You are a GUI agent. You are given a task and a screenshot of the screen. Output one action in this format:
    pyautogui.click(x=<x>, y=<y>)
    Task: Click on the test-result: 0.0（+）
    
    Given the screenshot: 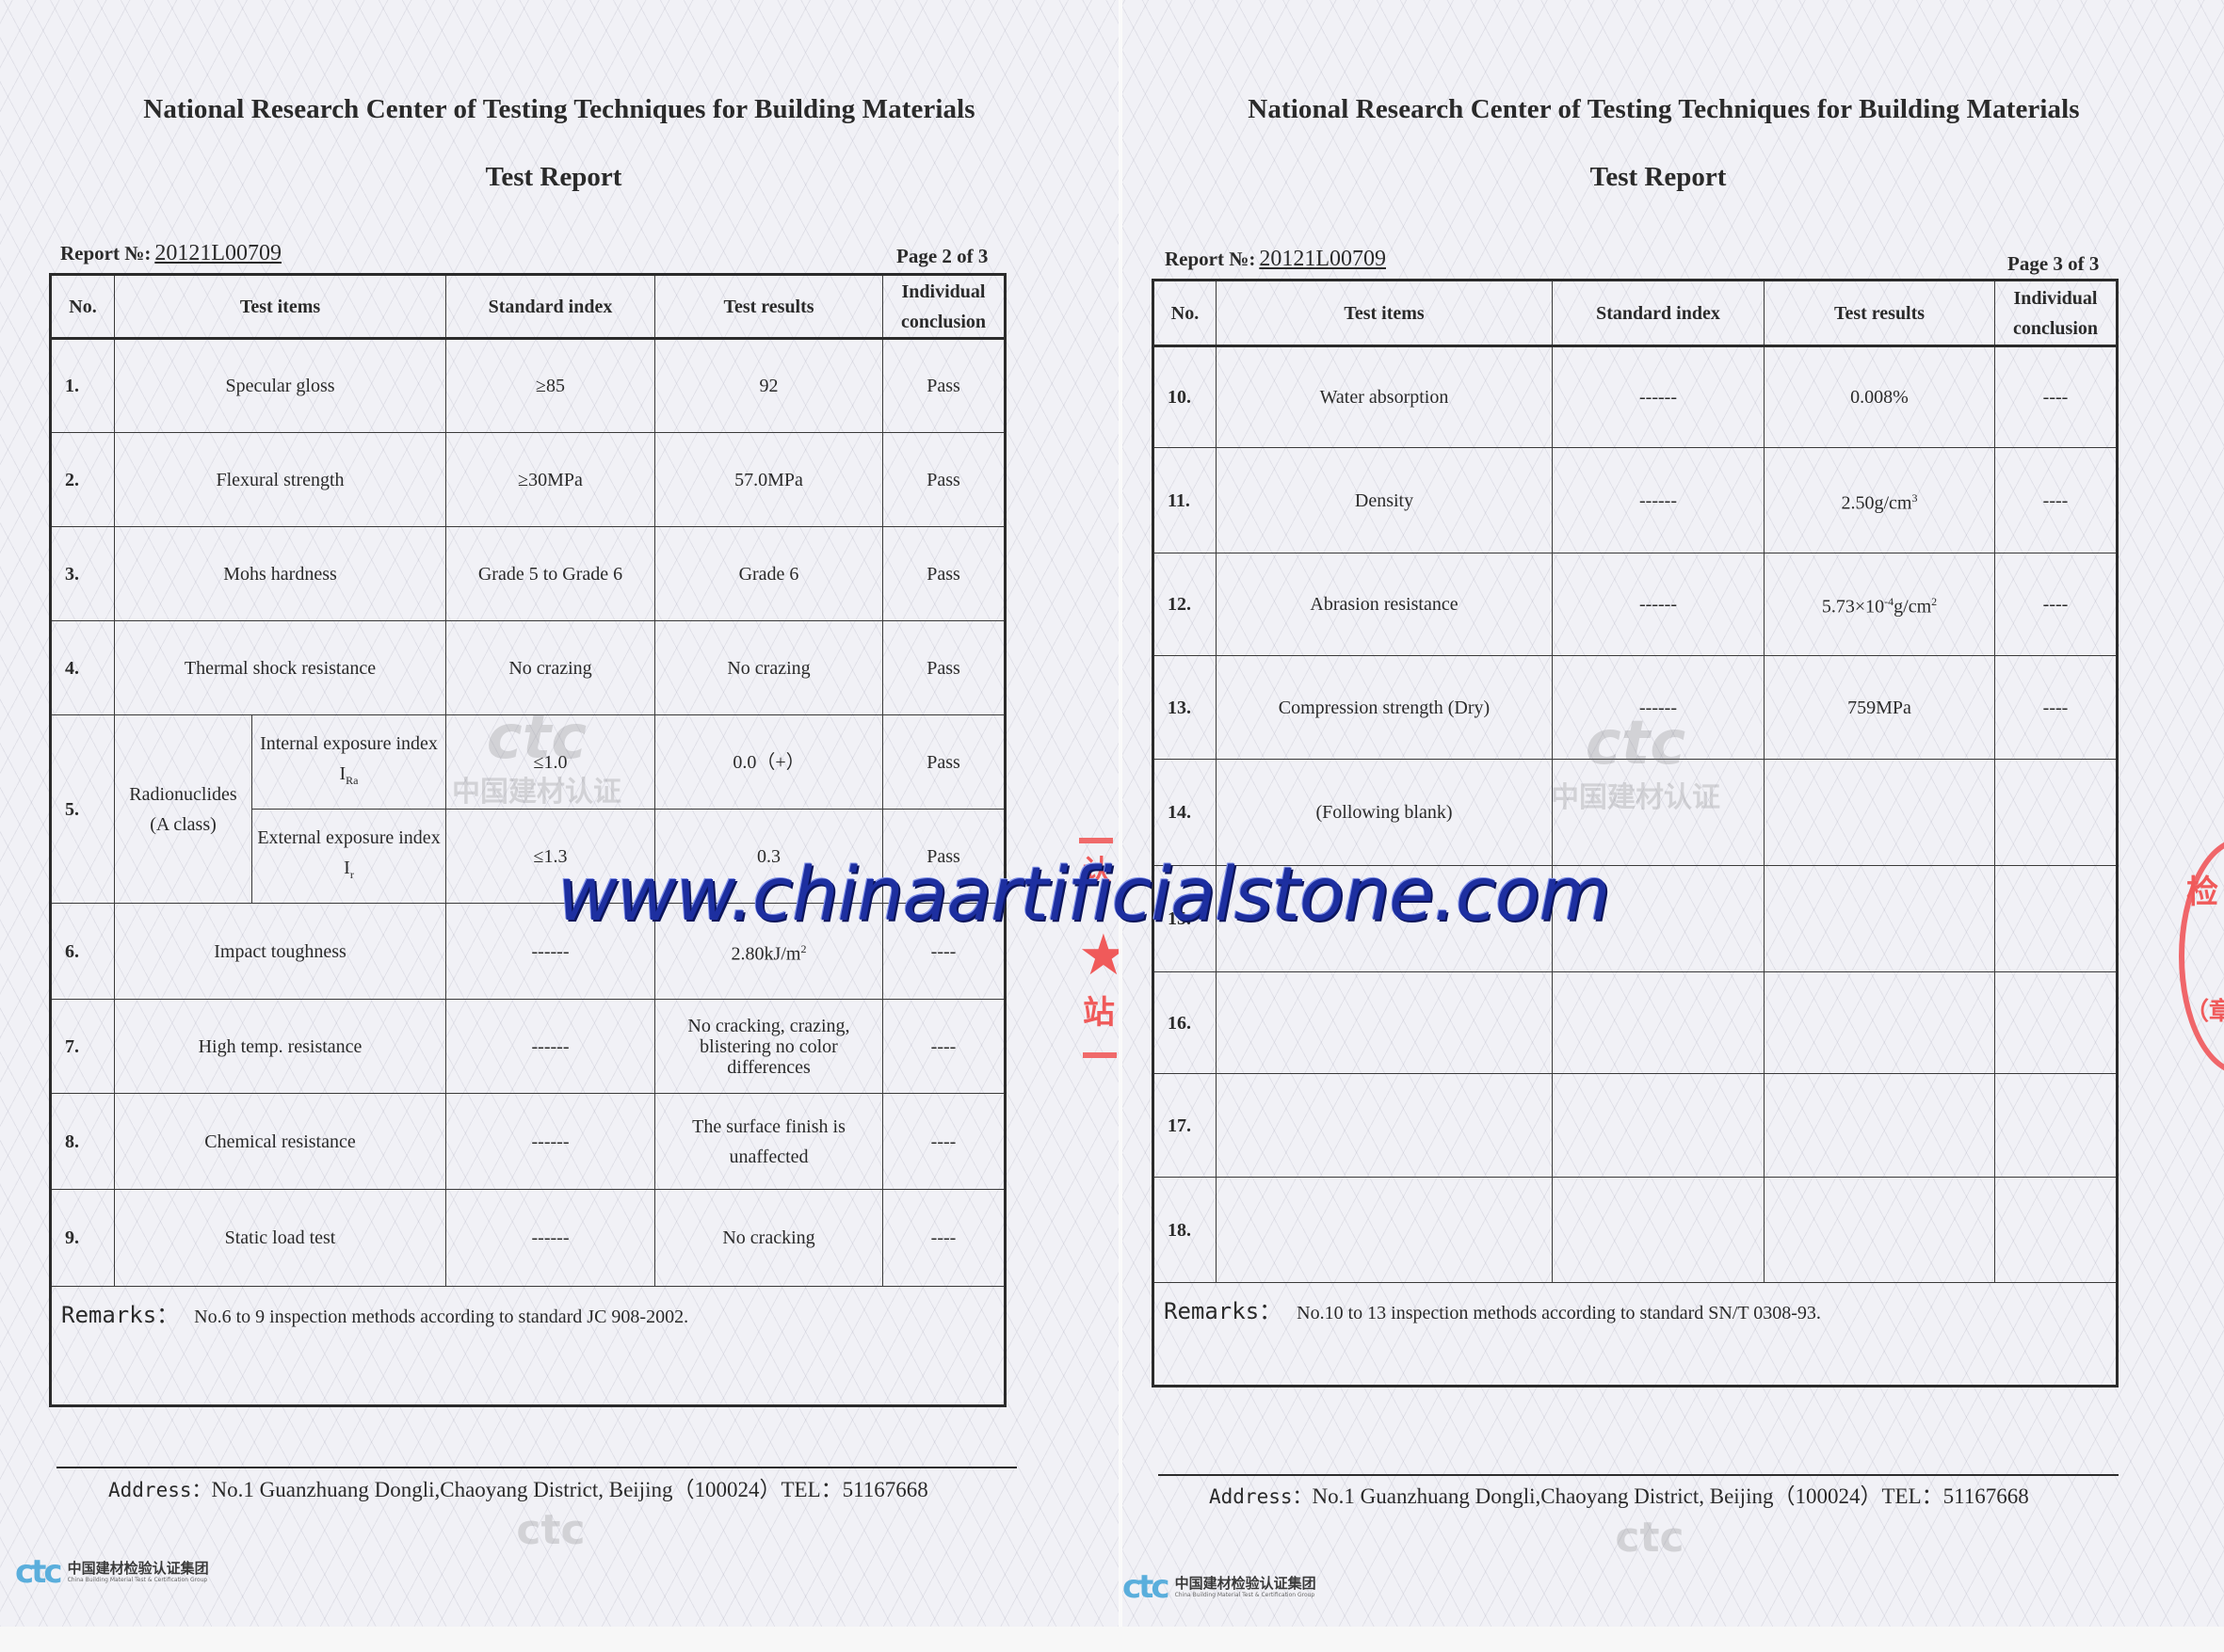 What is the action you would take?
    pyautogui.click(x=768, y=762)
    